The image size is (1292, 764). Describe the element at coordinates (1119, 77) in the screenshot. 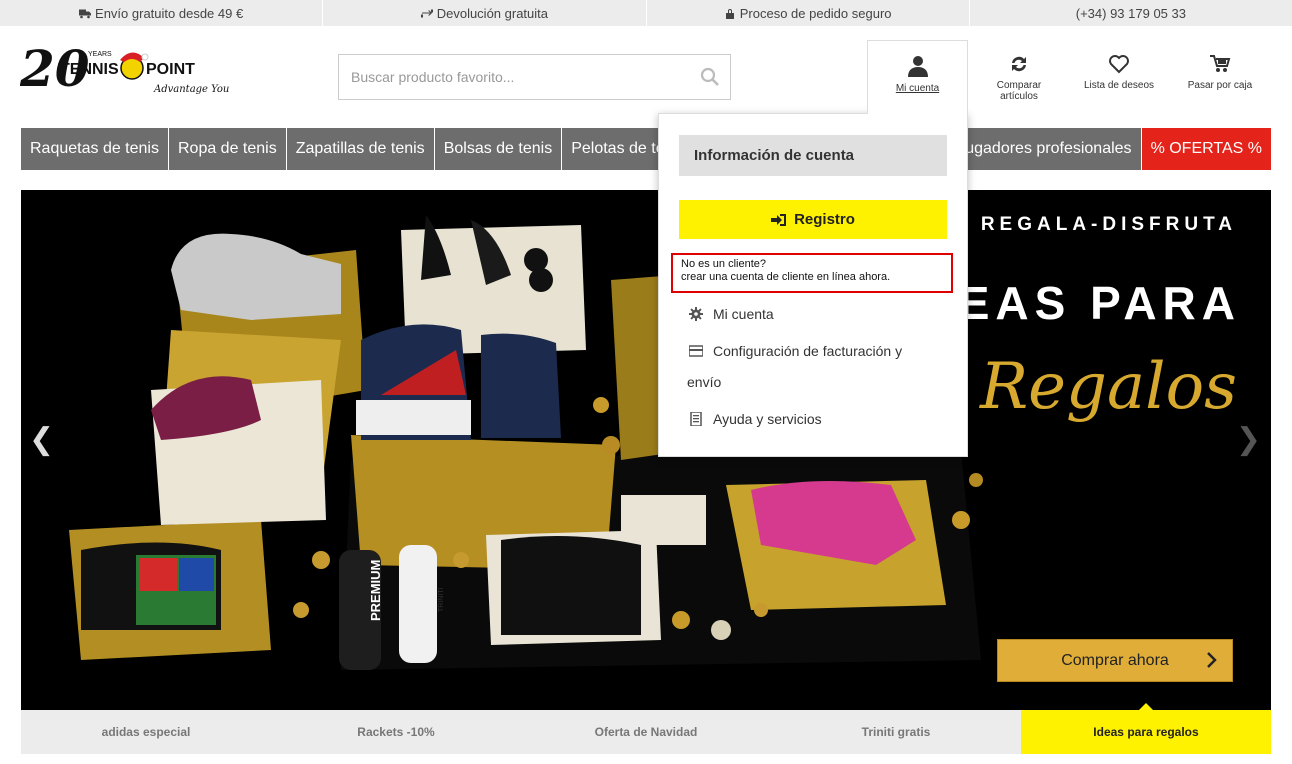

I see `wishlist-button: Lista de deseos` at that location.